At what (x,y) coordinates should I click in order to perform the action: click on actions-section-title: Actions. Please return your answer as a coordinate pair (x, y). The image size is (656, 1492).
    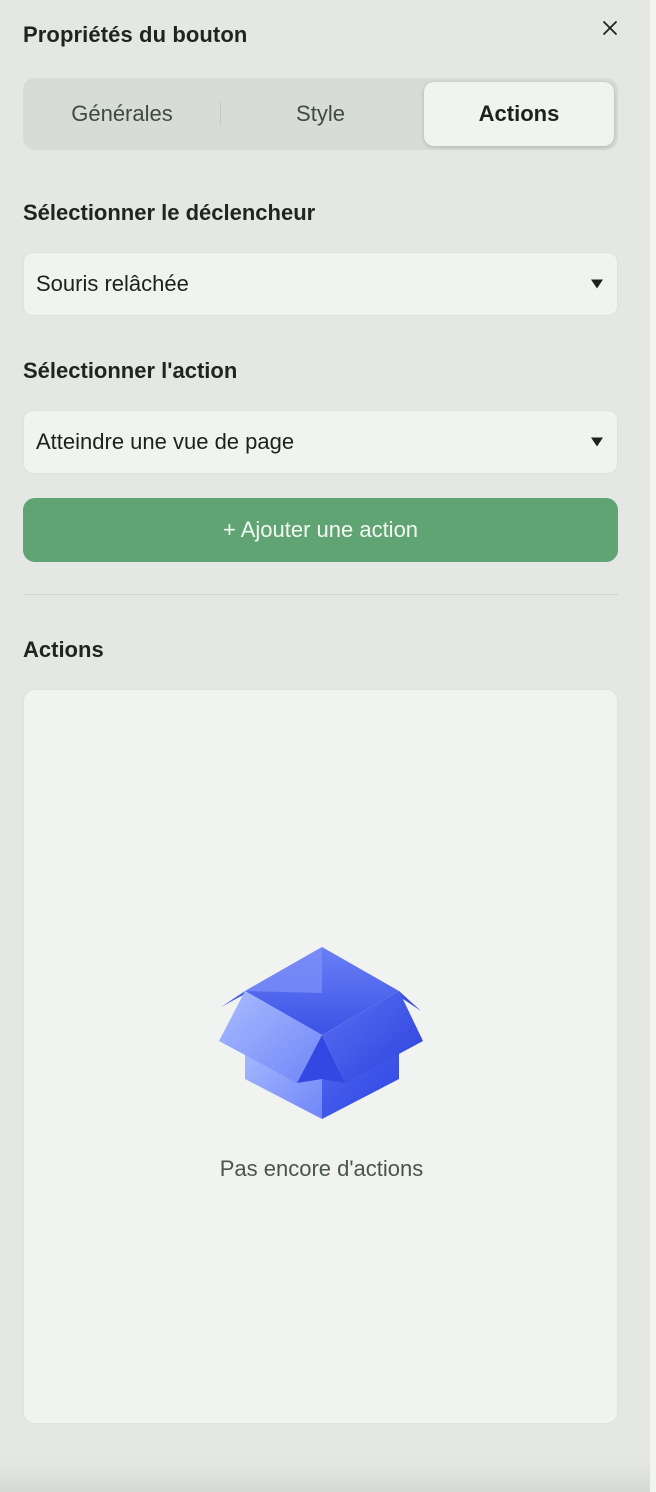
    Looking at the image, I should click on (63, 649).